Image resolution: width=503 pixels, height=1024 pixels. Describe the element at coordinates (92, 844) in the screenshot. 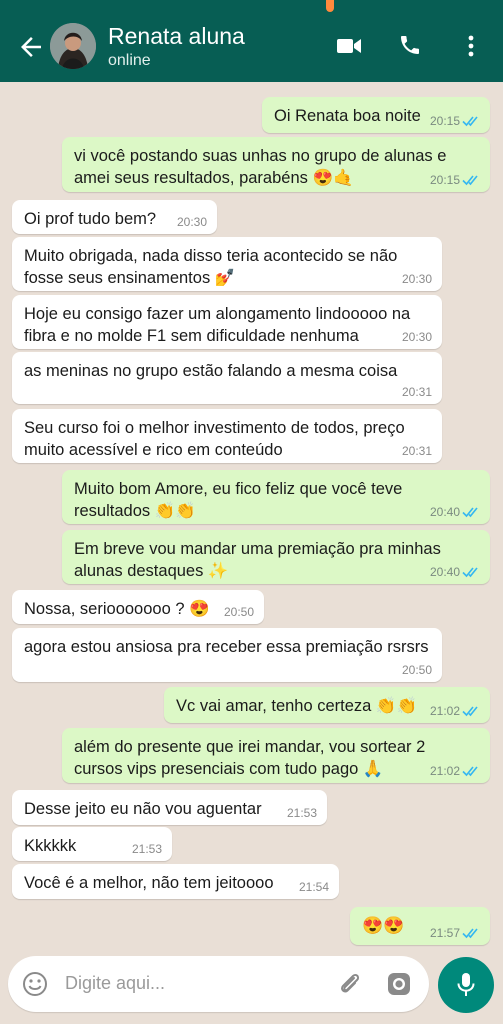

I see `message-incoming: Kkkkkk 21:53` at that location.